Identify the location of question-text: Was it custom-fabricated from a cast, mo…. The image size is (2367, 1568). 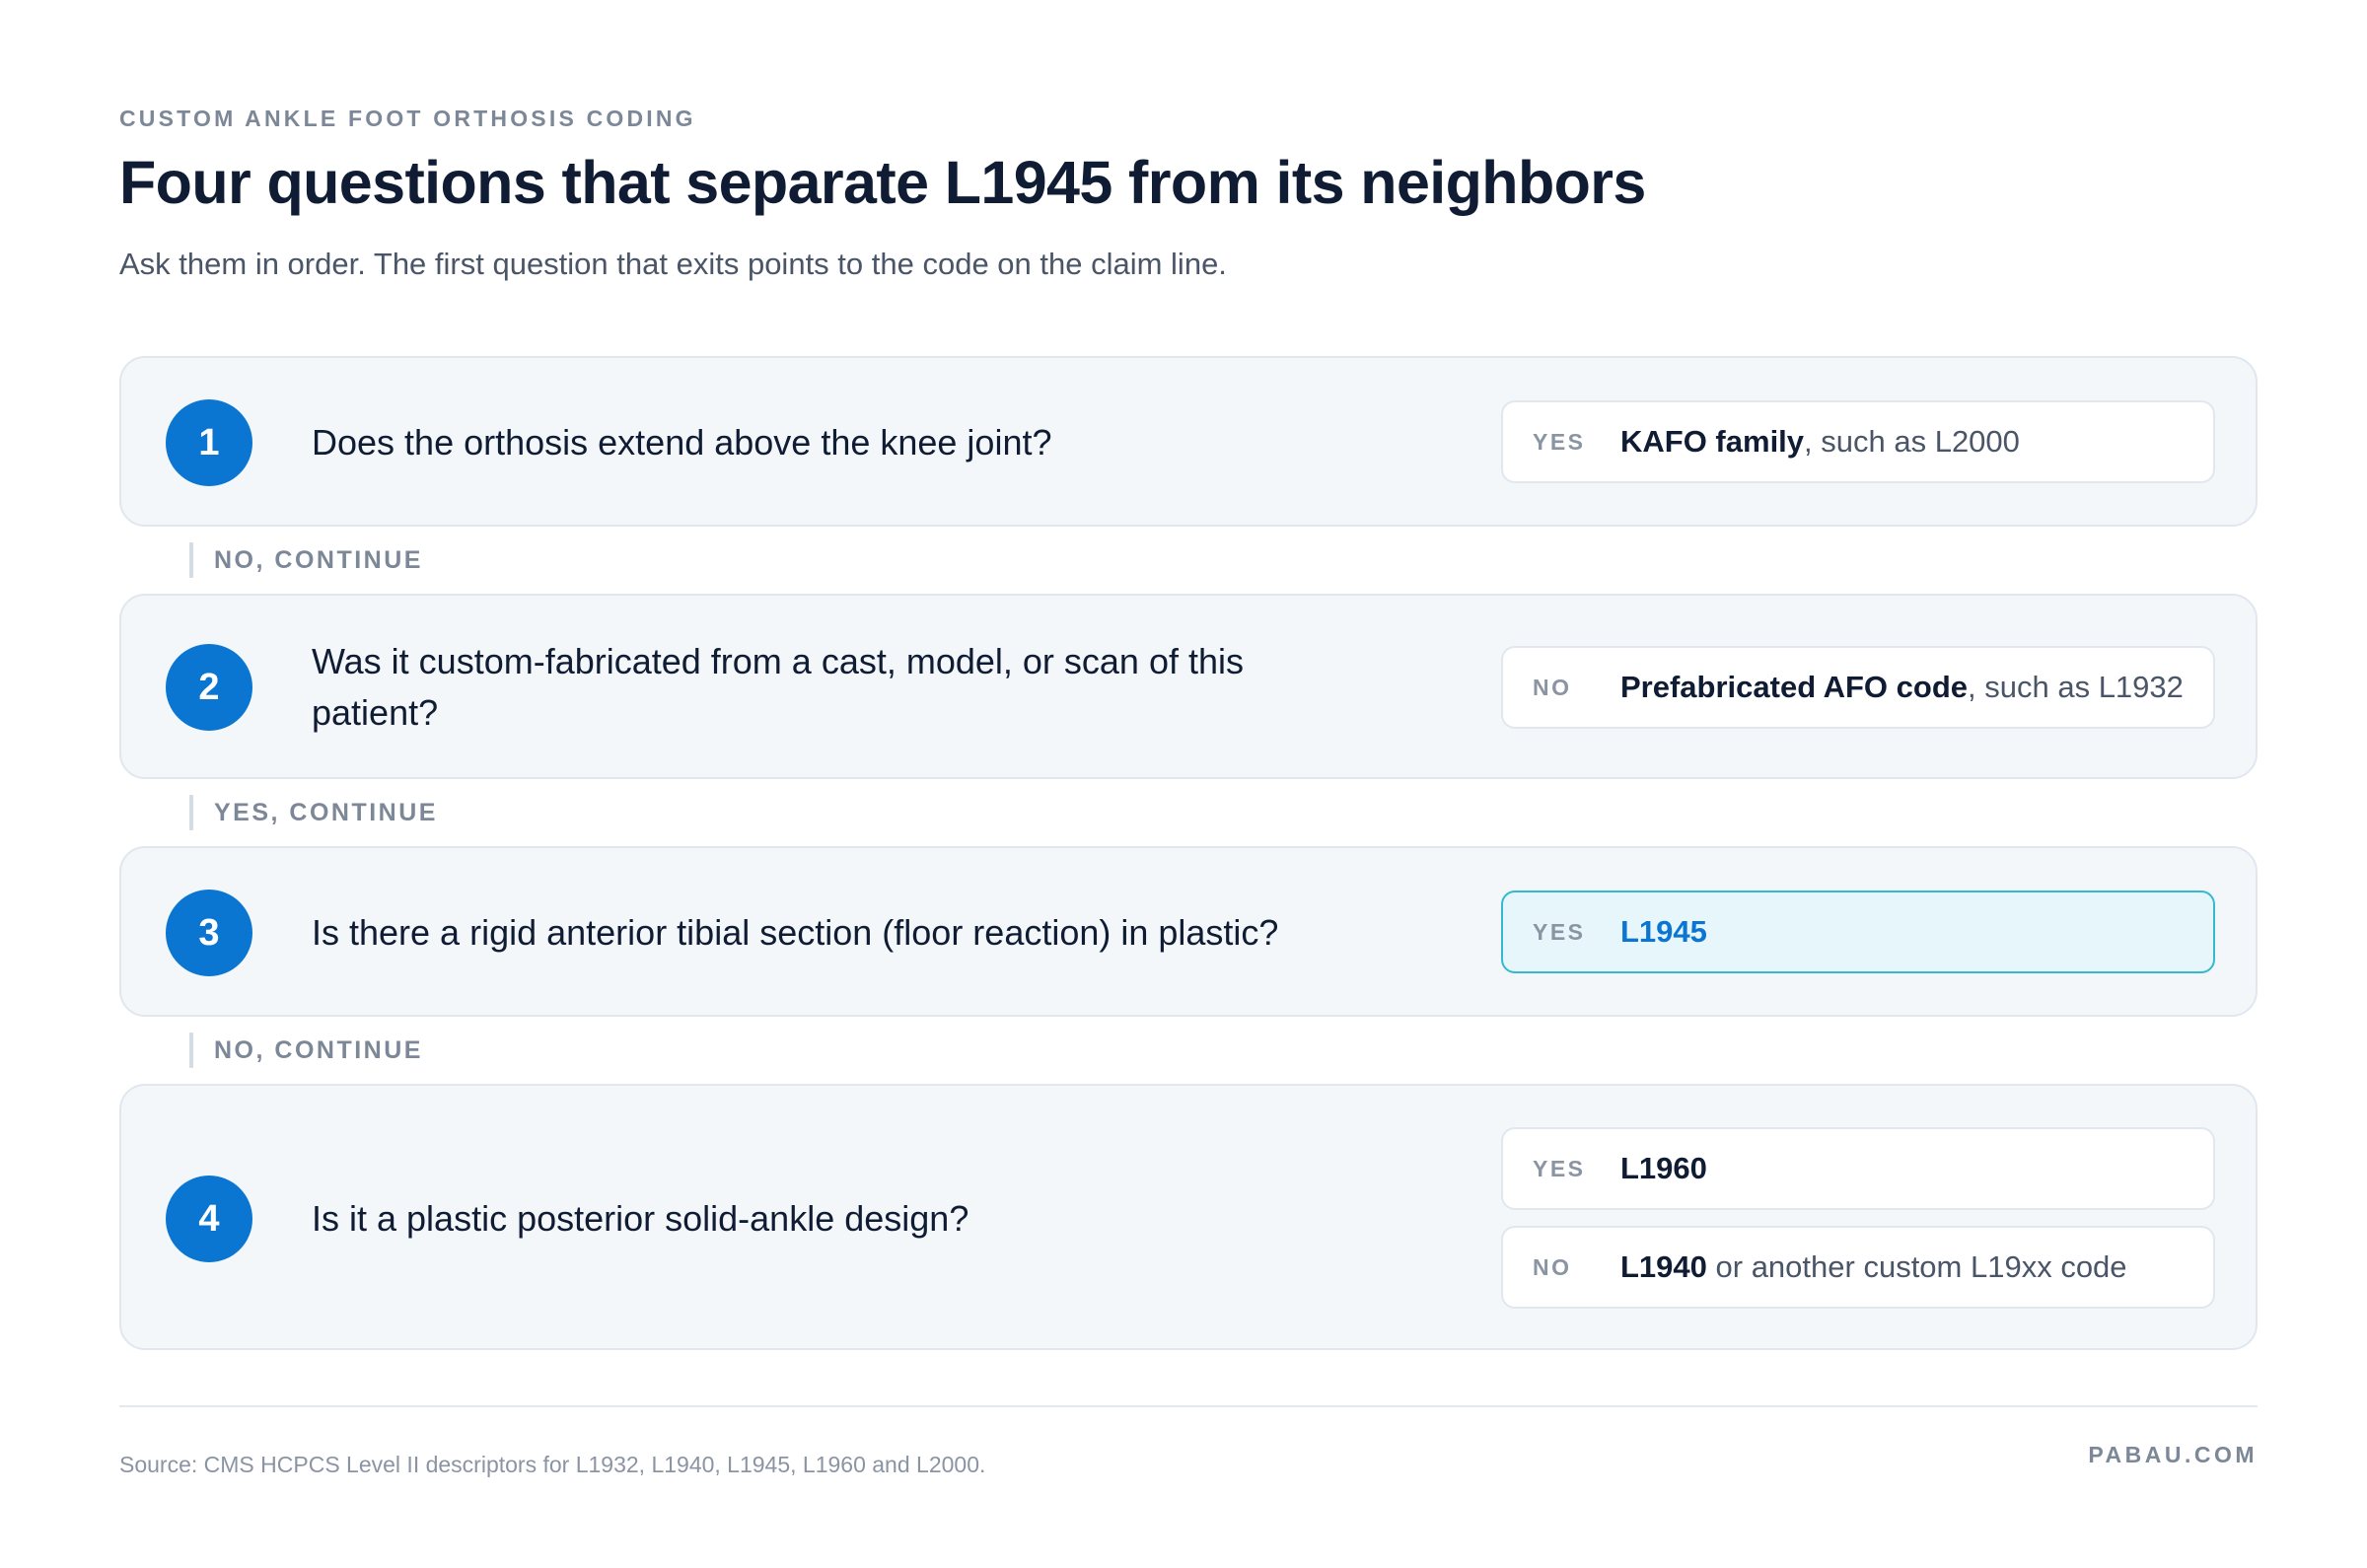
(778, 687).